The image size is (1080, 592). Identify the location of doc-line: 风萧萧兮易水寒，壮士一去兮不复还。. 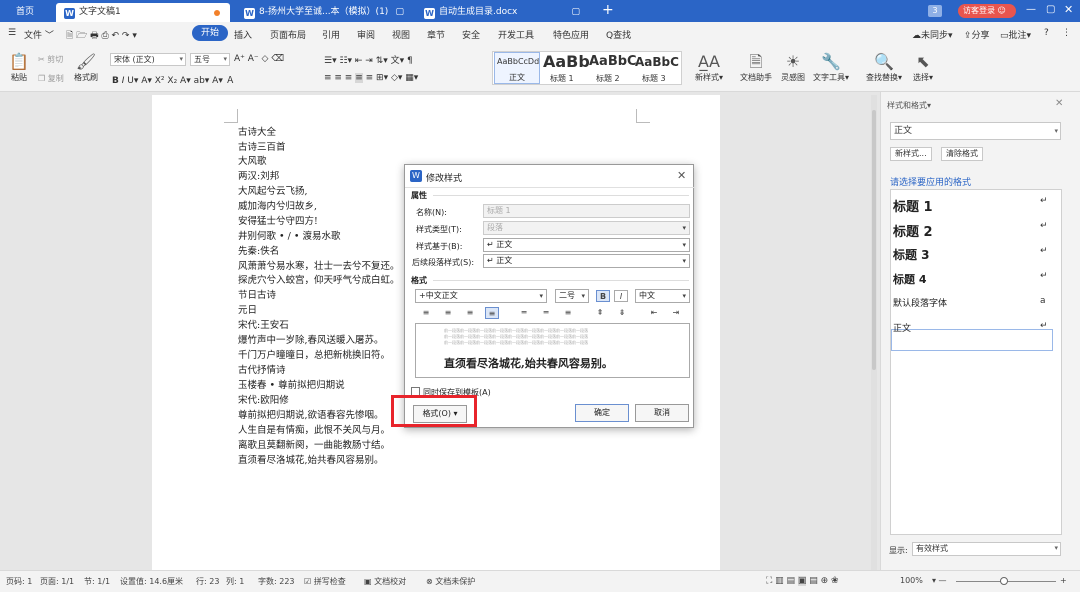
(319, 267).